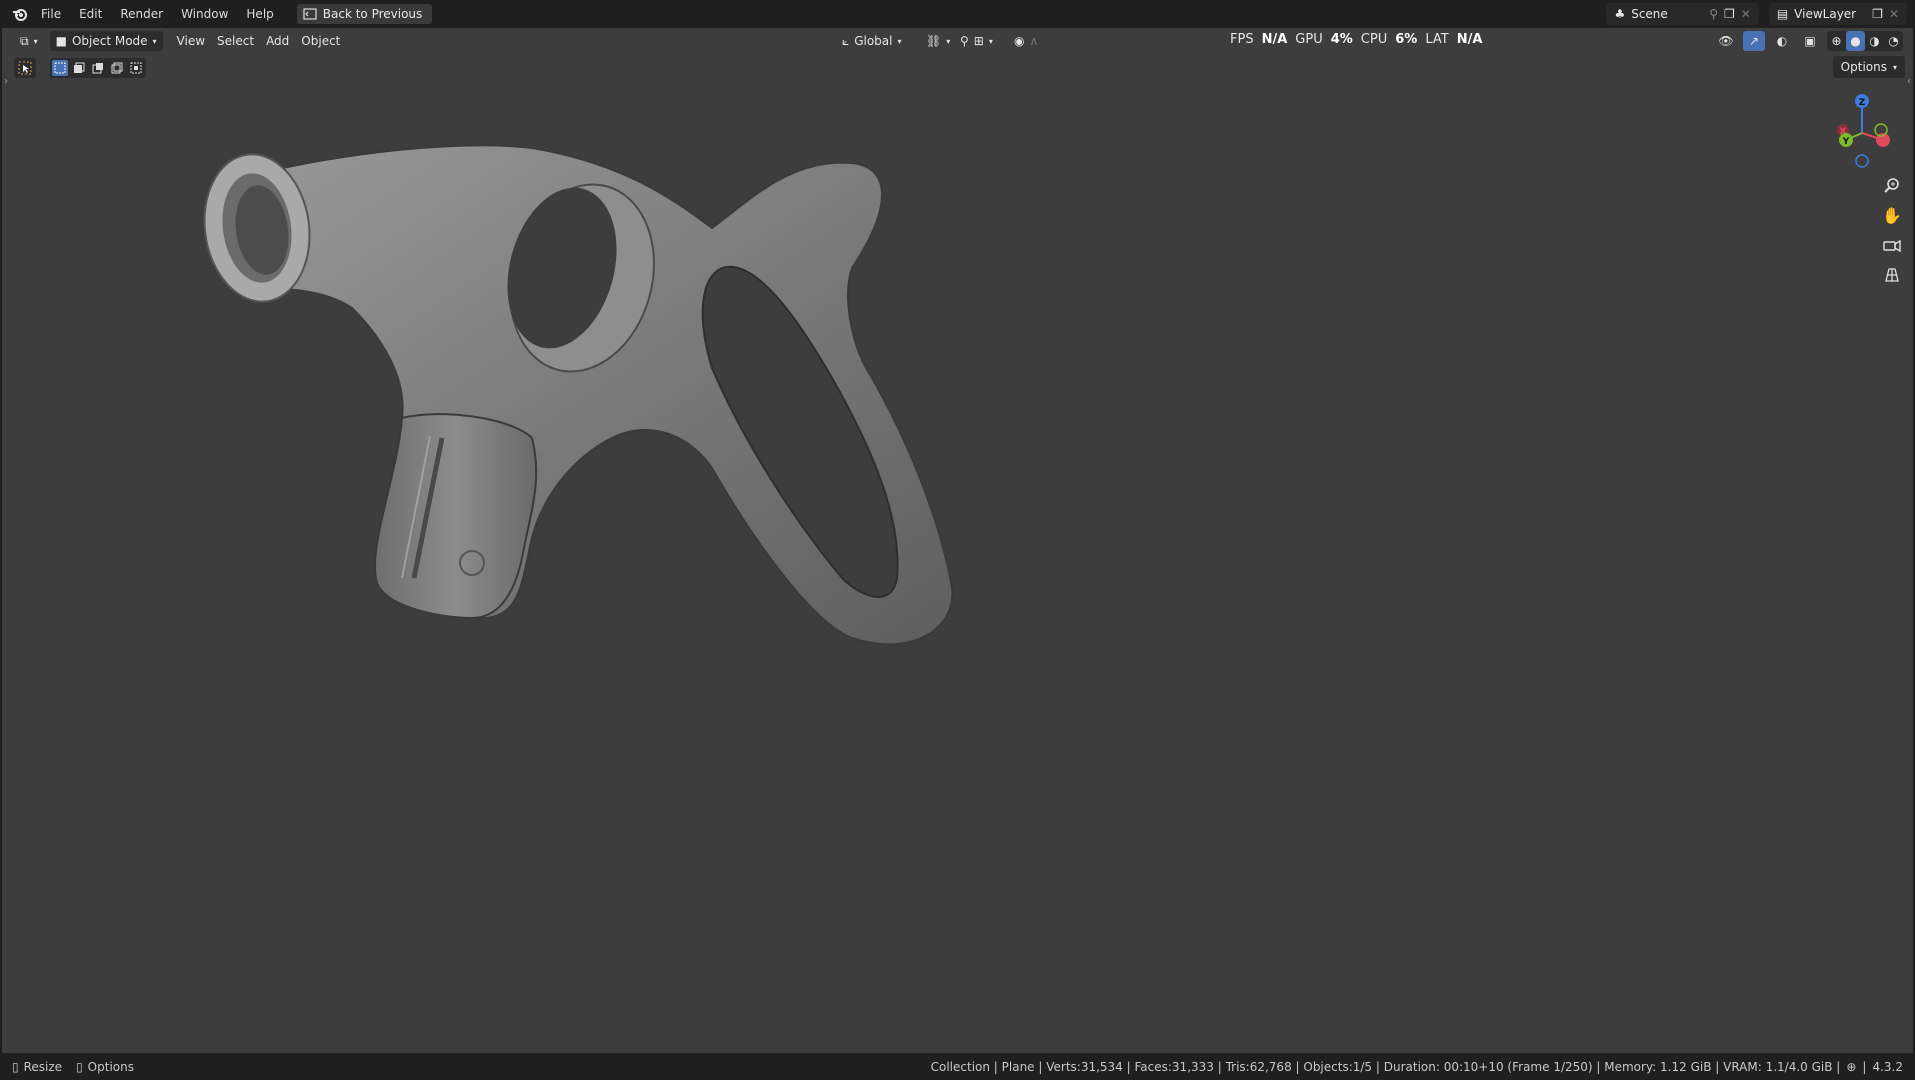 The height and width of the screenshot is (1080, 1915). I want to click on back-to-previous-button: Back to Previous, so click(364, 14).